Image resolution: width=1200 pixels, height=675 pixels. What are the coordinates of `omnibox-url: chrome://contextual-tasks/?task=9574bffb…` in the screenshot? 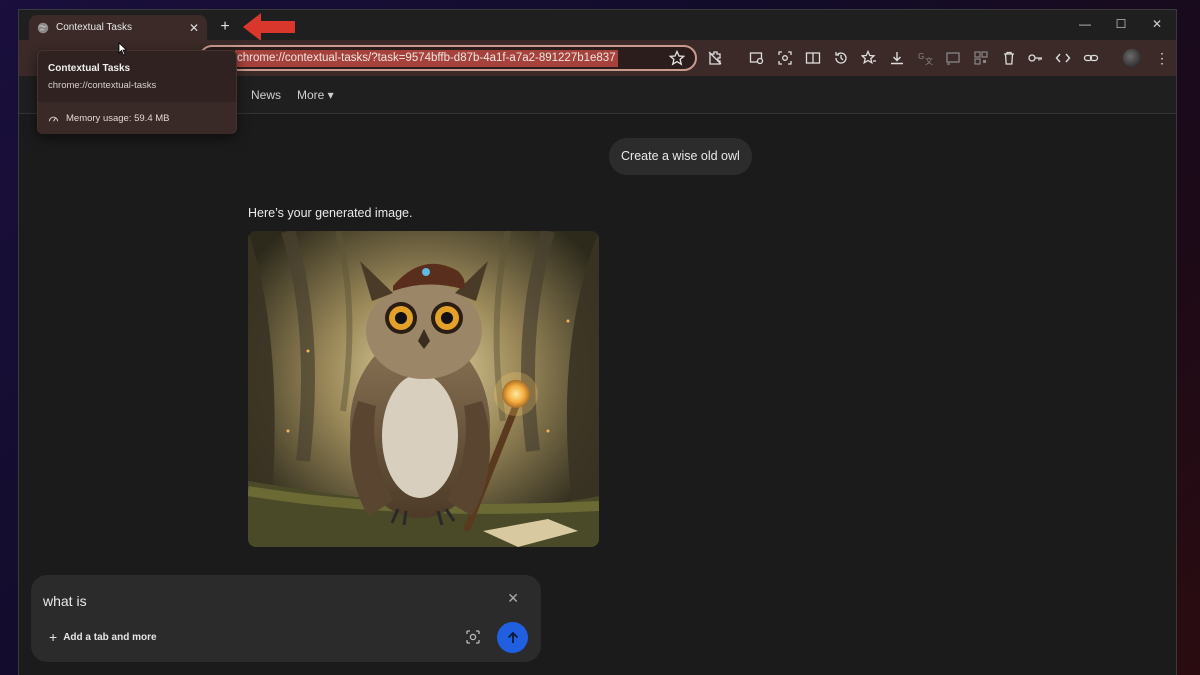 It's located at (426, 58).